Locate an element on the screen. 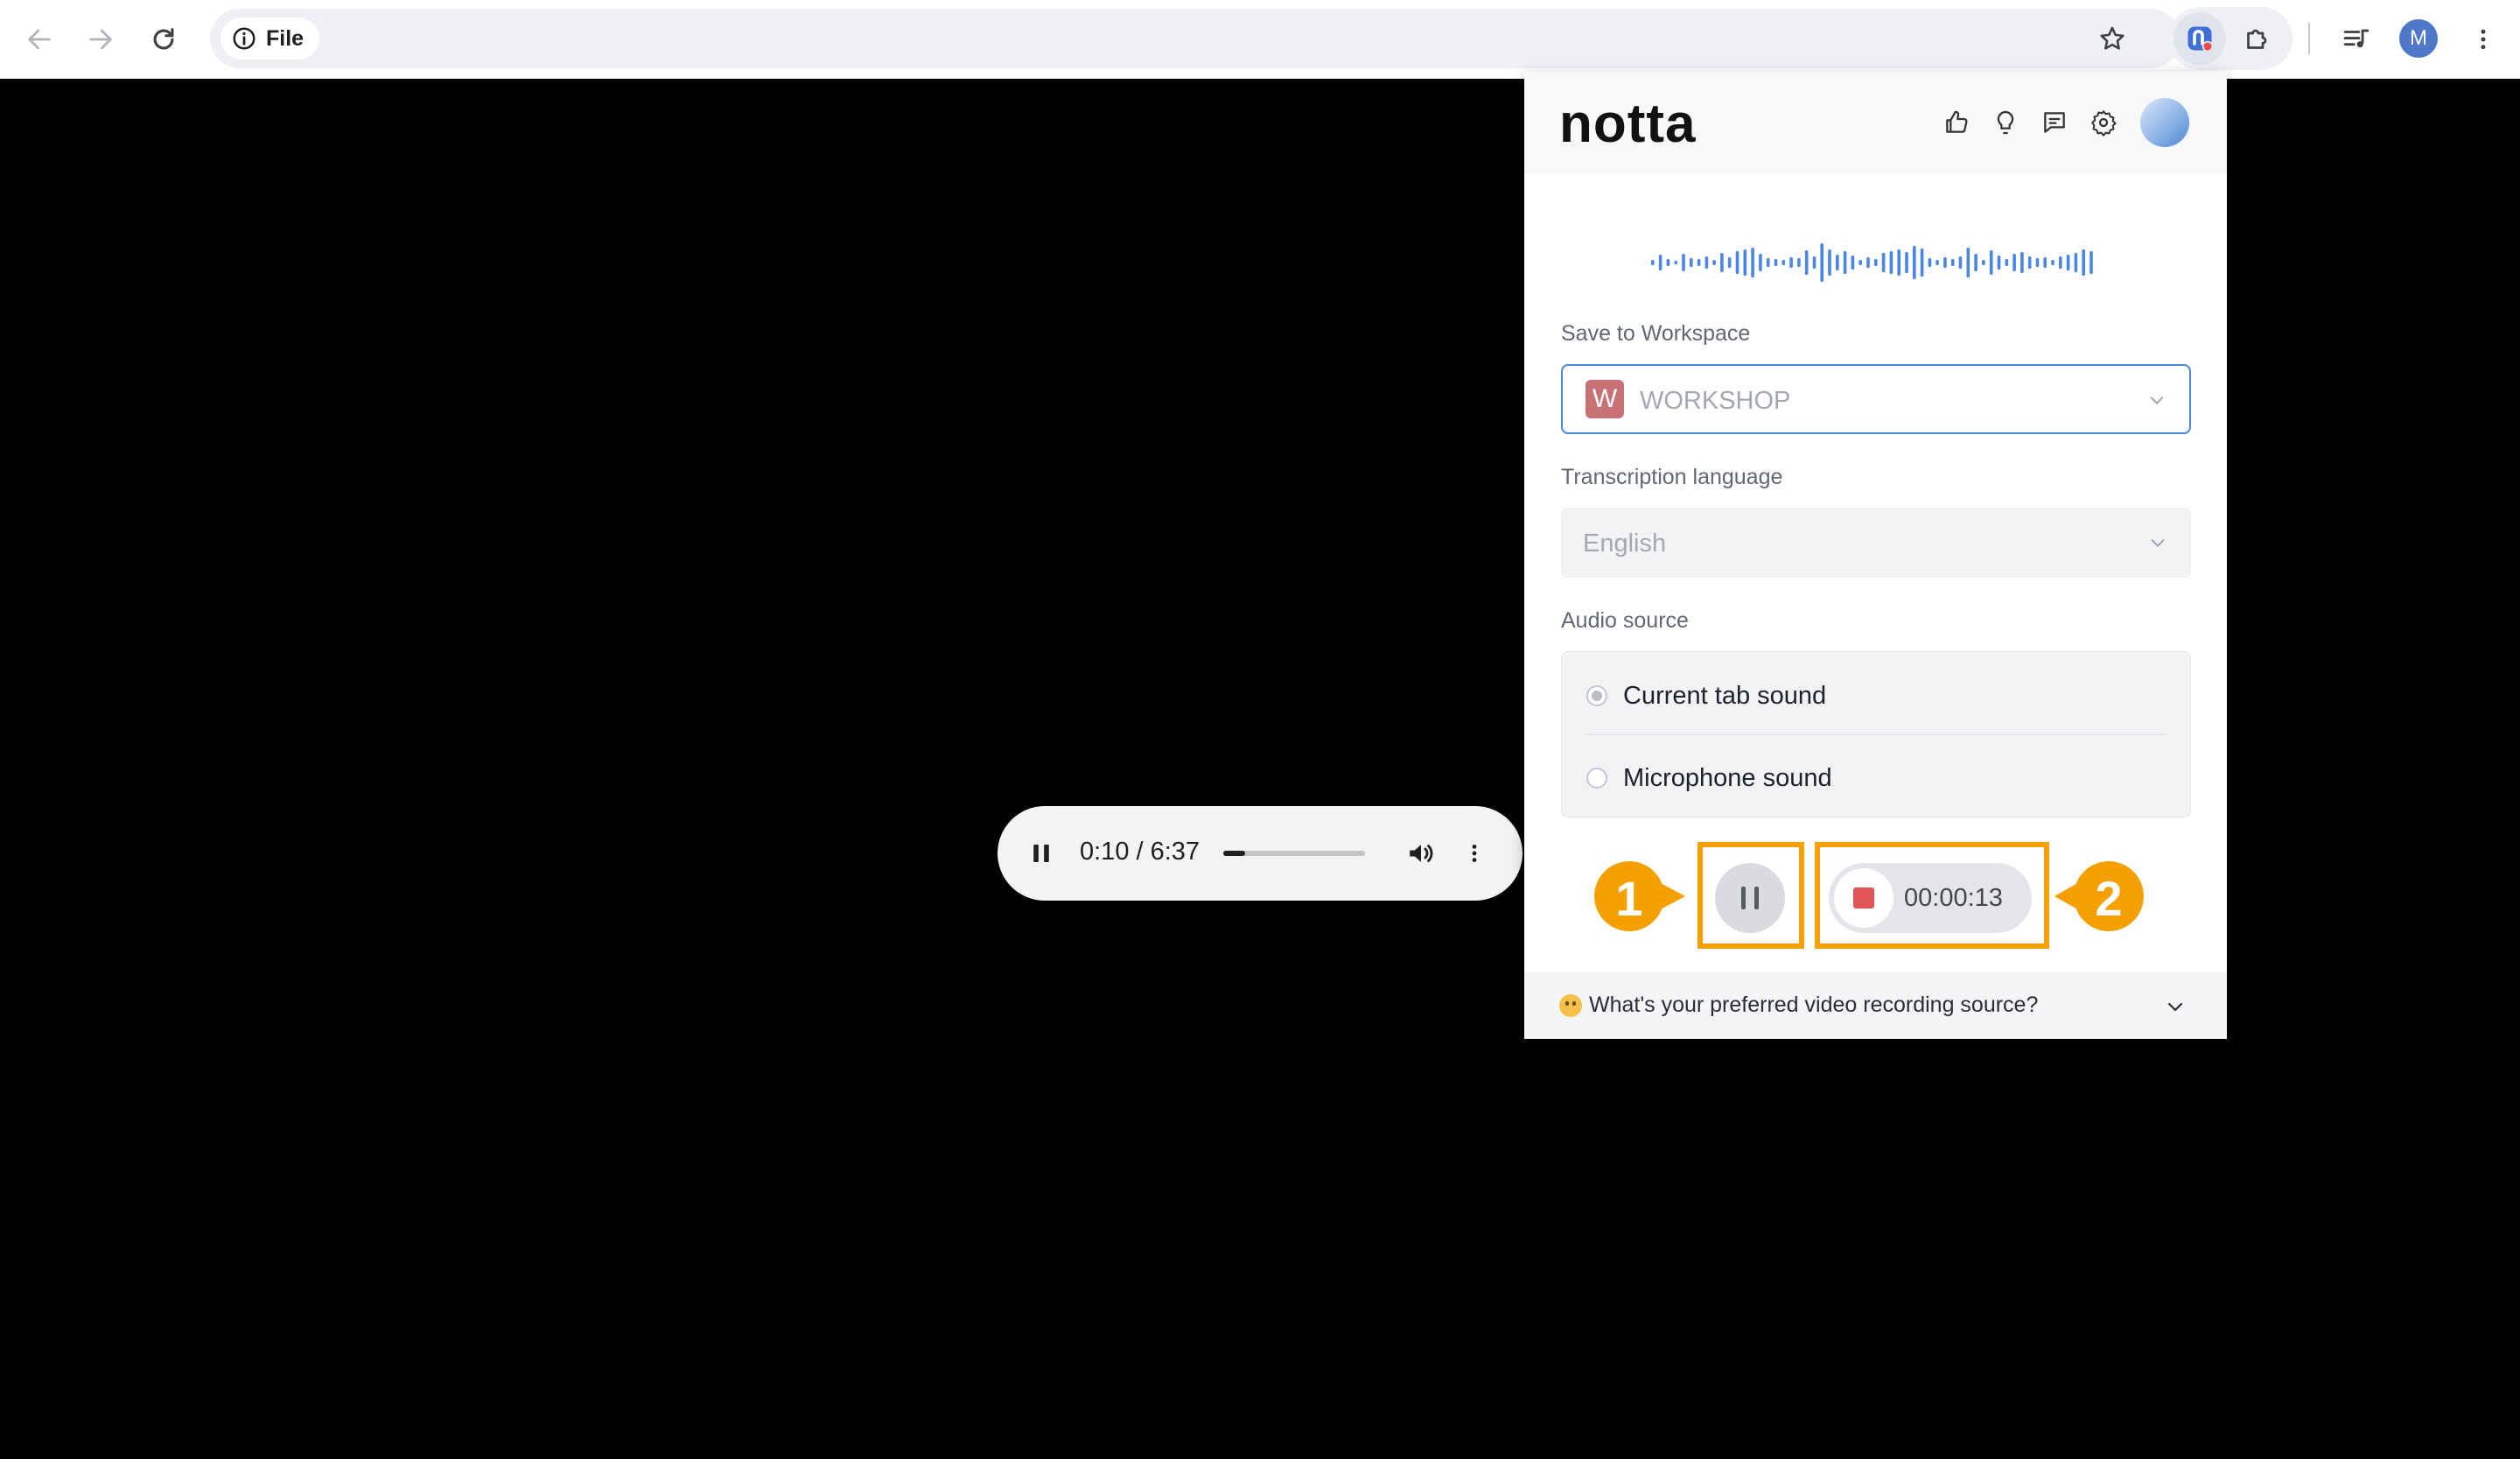 The height and width of the screenshot is (1459, 2520). recording-timer: 00:00:13 is located at coordinates (1953, 898).